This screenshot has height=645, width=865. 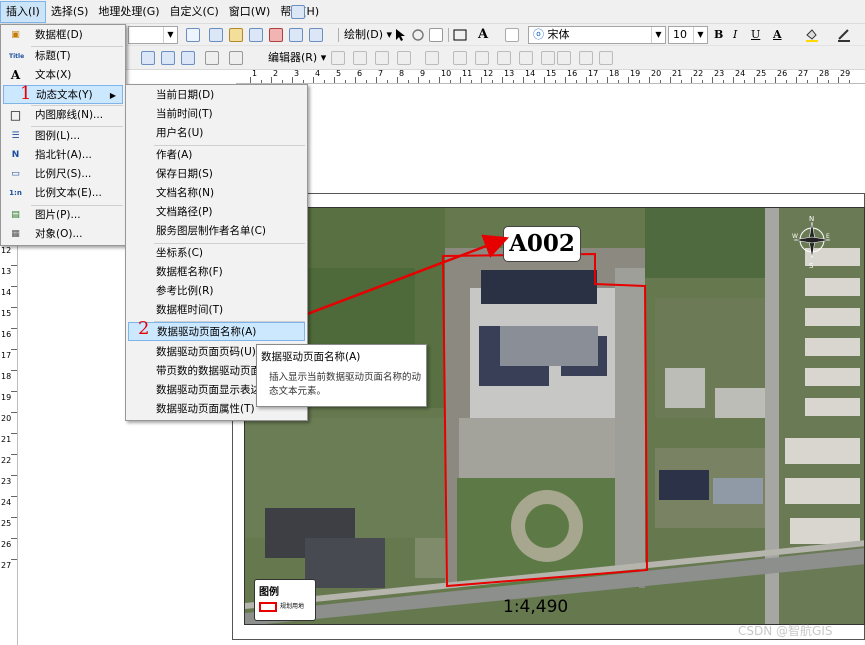 What do you see at coordinates (216, 133) in the screenshot?
I see `dt-user-name: 用户名(U)` at bounding box center [216, 133].